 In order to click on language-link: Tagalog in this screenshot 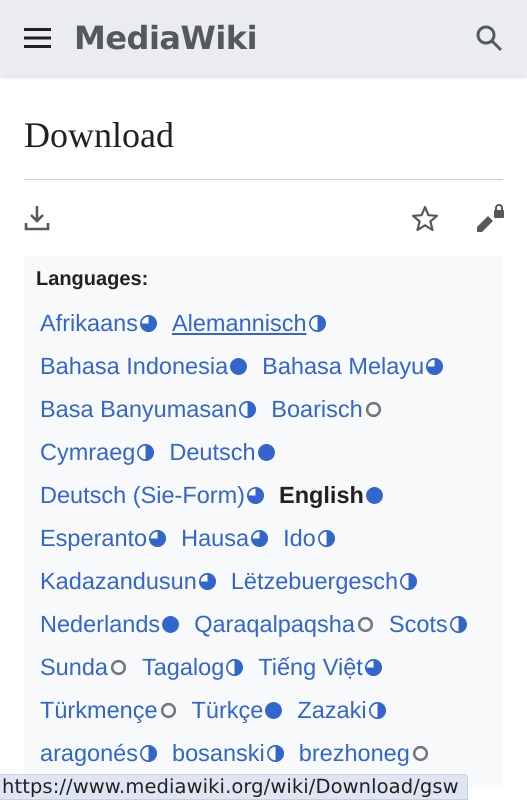, I will do `click(183, 667)`.